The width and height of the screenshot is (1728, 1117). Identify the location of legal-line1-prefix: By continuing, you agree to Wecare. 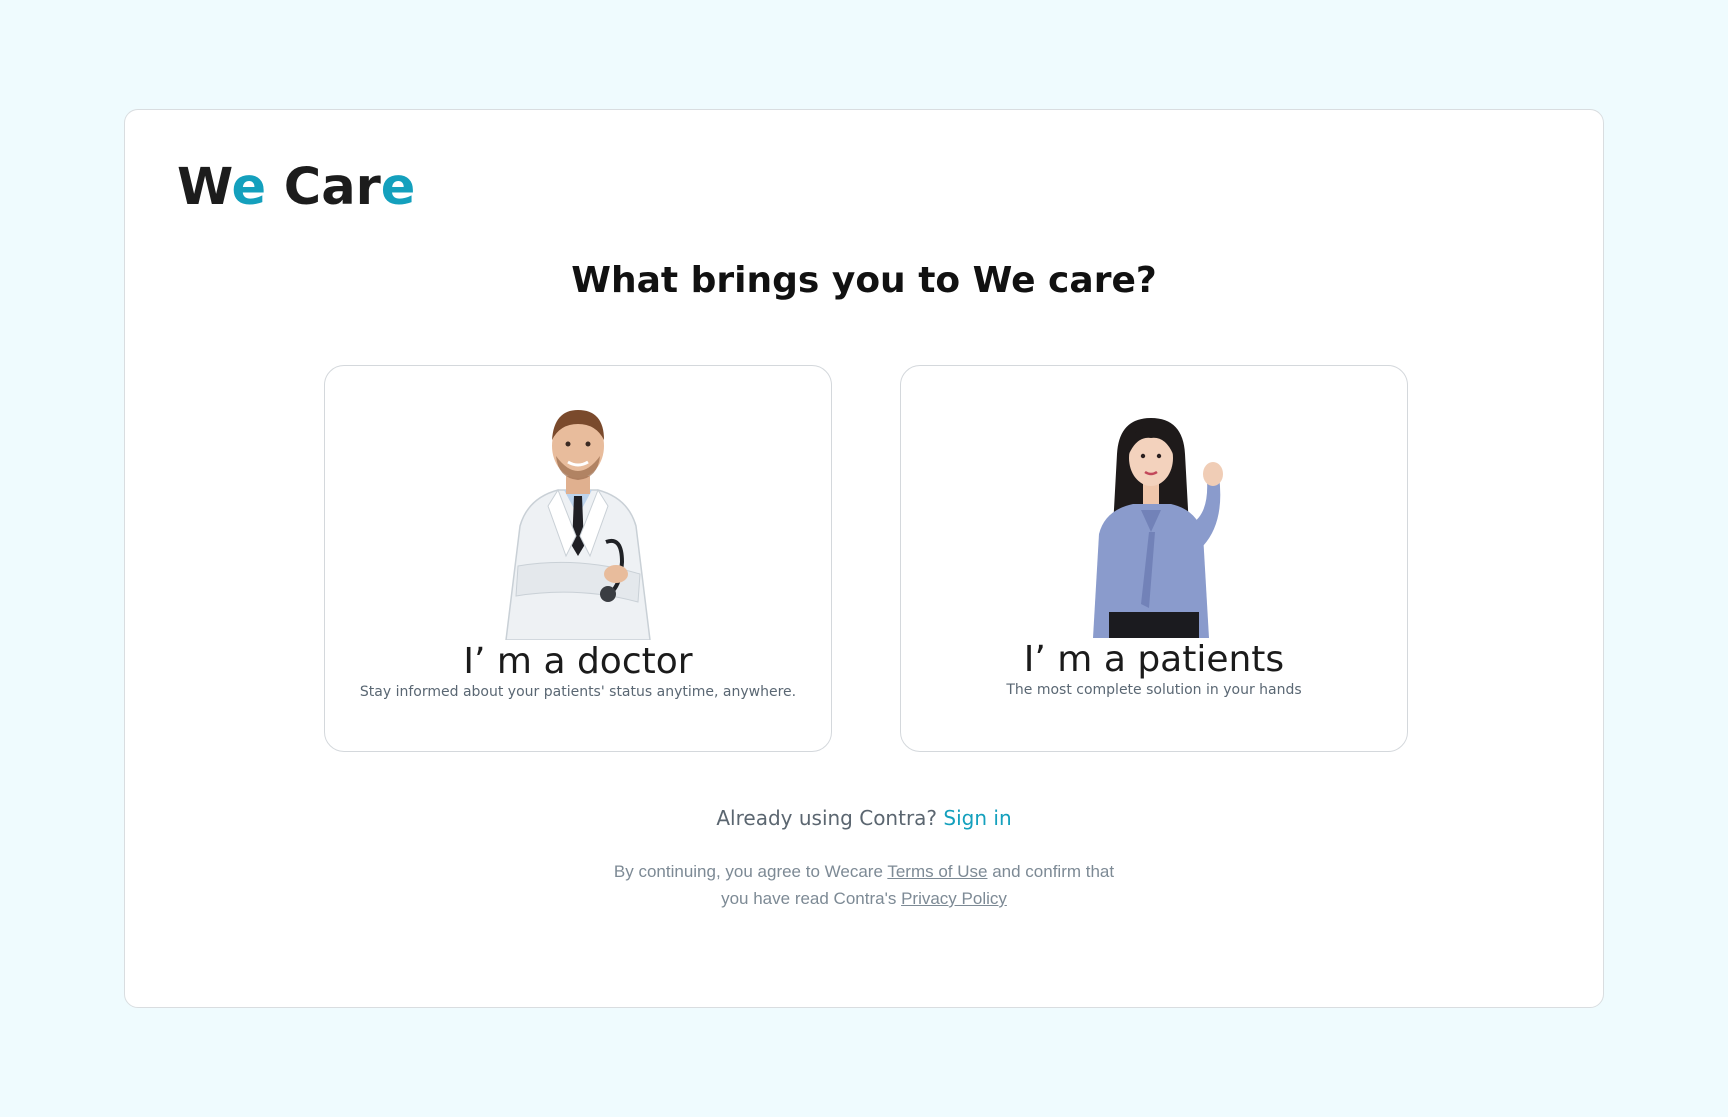
(748, 871).